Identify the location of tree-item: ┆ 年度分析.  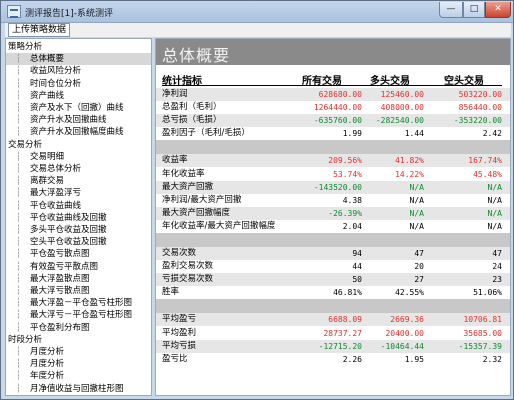
(78, 376).